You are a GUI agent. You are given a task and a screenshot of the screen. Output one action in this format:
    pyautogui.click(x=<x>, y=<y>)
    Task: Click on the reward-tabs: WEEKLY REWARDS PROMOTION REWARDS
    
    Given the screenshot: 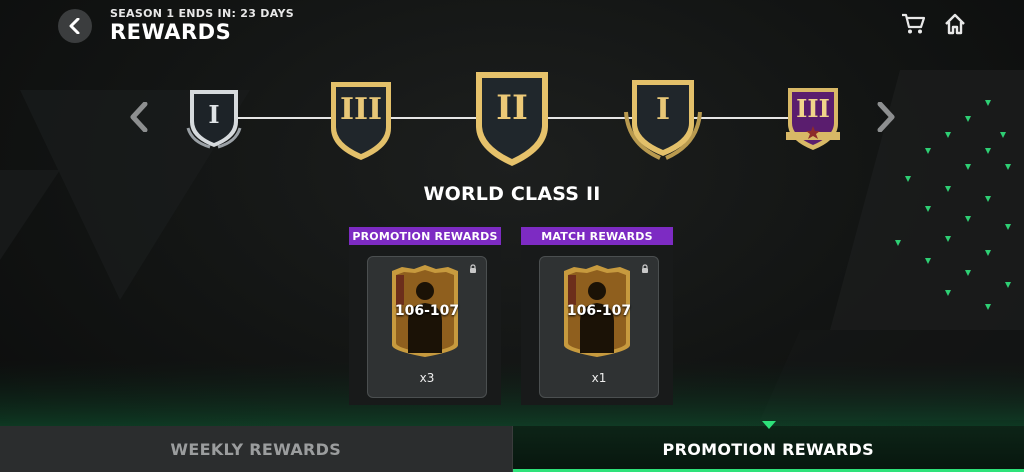 What is the action you would take?
    pyautogui.click(x=512, y=449)
    